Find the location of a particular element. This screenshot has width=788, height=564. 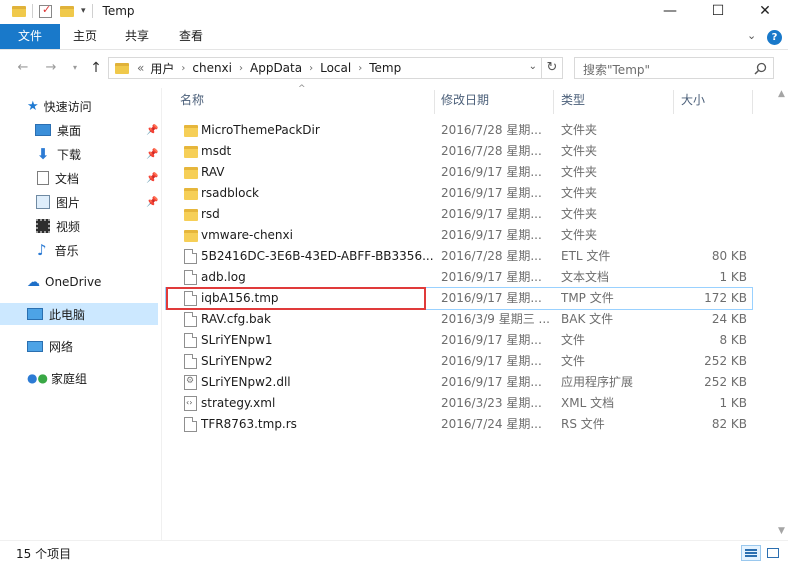

address-bar: « 用户 › chenxi › AppData › Local › Temp ⌄ is located at coordinates (325, 68).